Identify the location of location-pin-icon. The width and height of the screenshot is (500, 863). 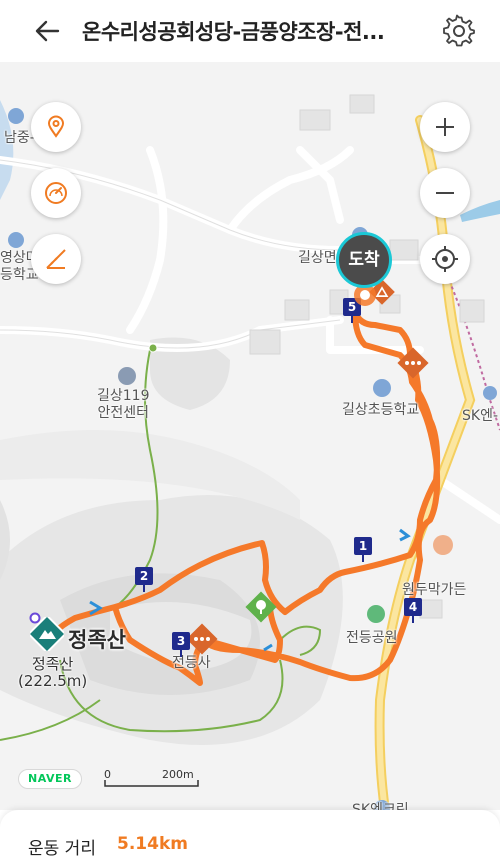
(56, 126).